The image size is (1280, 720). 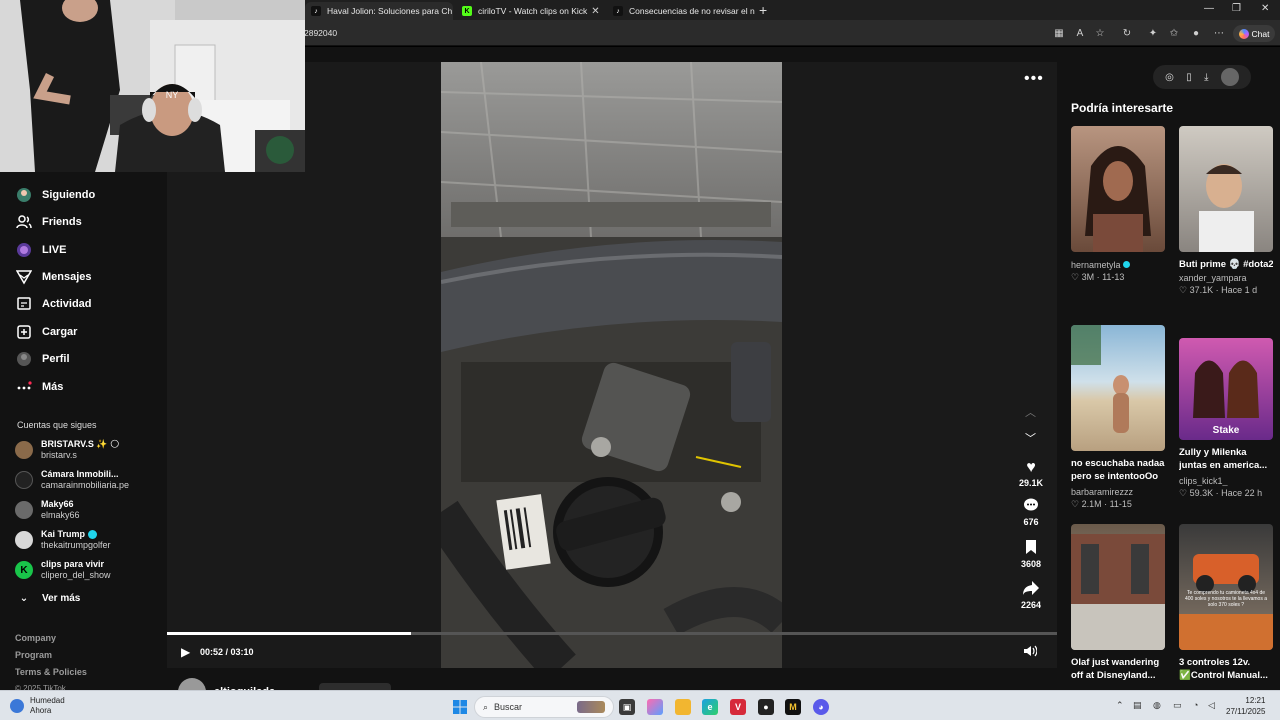 What do you see at coordinates (48, 222) in the screenshot?
I see `nav-friends: Friends` at bounding box center [48, 222].